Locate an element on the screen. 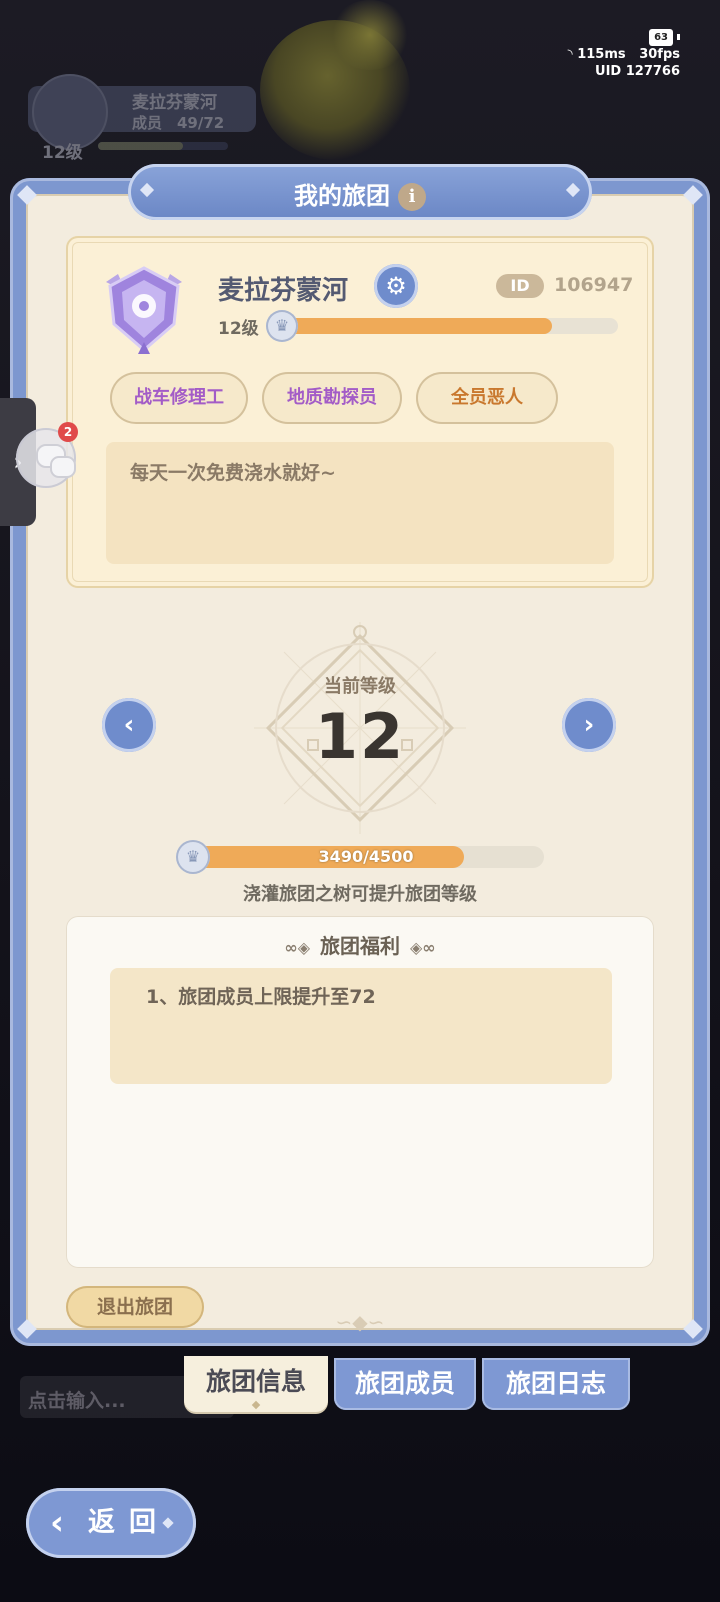 This screenshot has width=720, height=1602. panel-title-bar: 我的旅团 i is located at coordinates (360, 192).